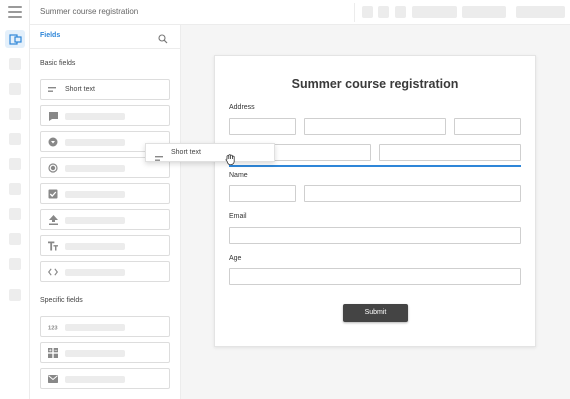  Describe the element at coordinates (50, 35) in the screenshot. I see `fields-tab: Fields` at that location.